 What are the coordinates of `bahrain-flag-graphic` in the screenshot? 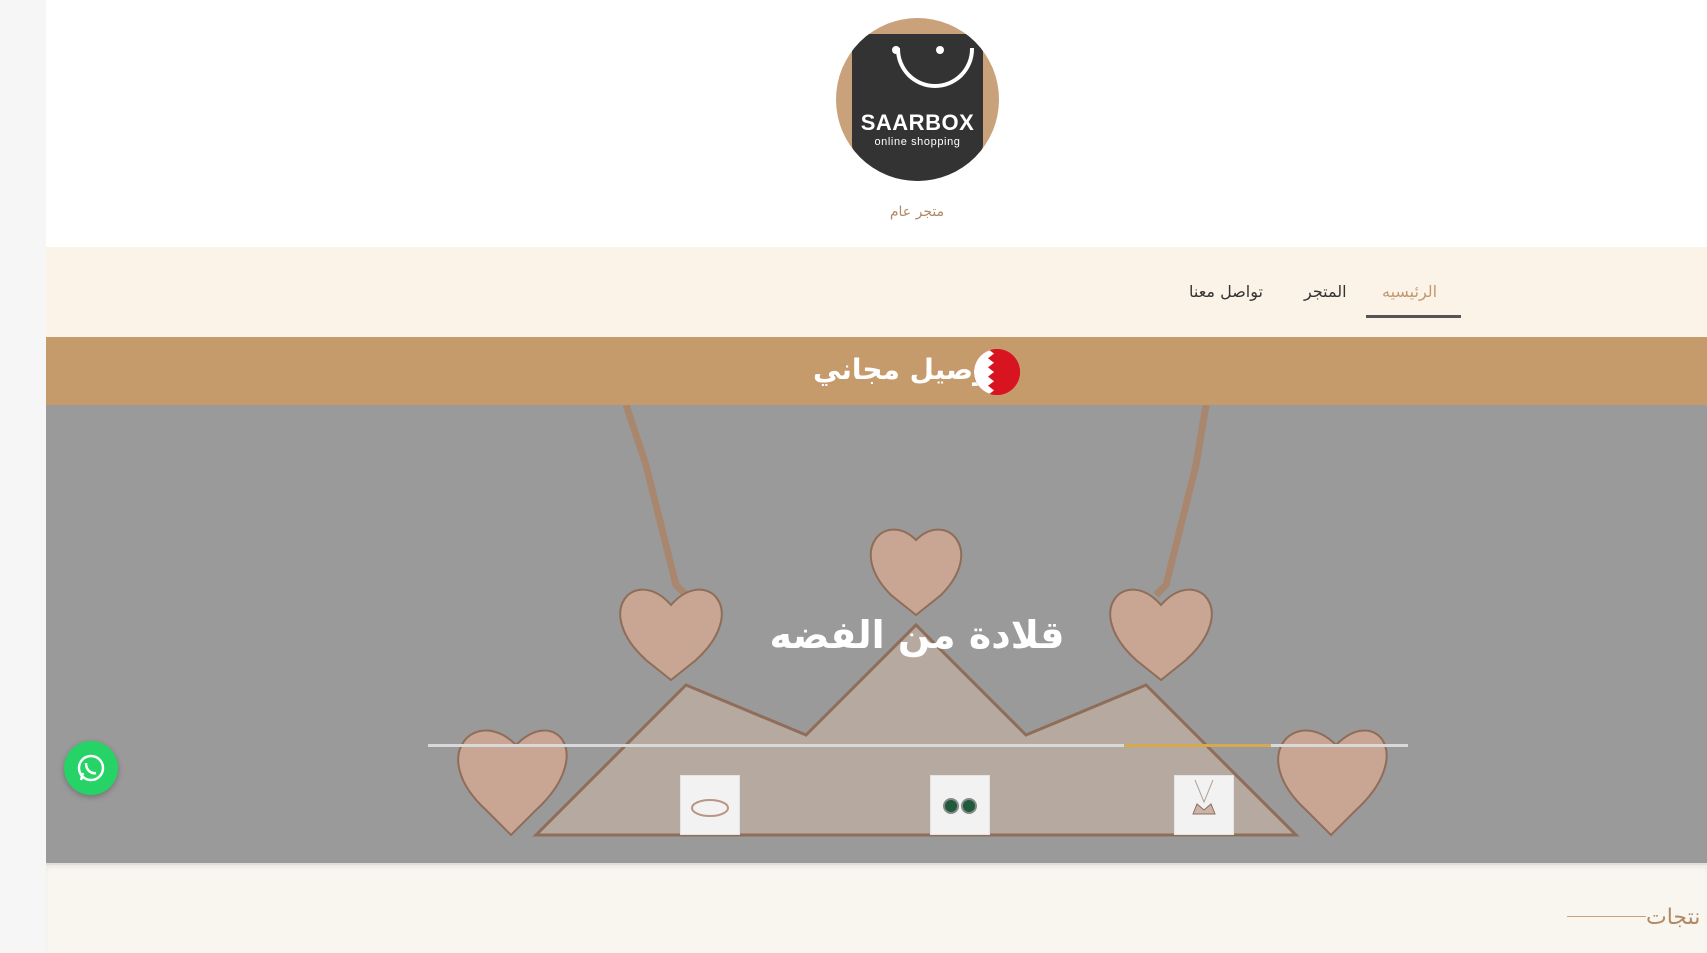 It's located at (997, 372).